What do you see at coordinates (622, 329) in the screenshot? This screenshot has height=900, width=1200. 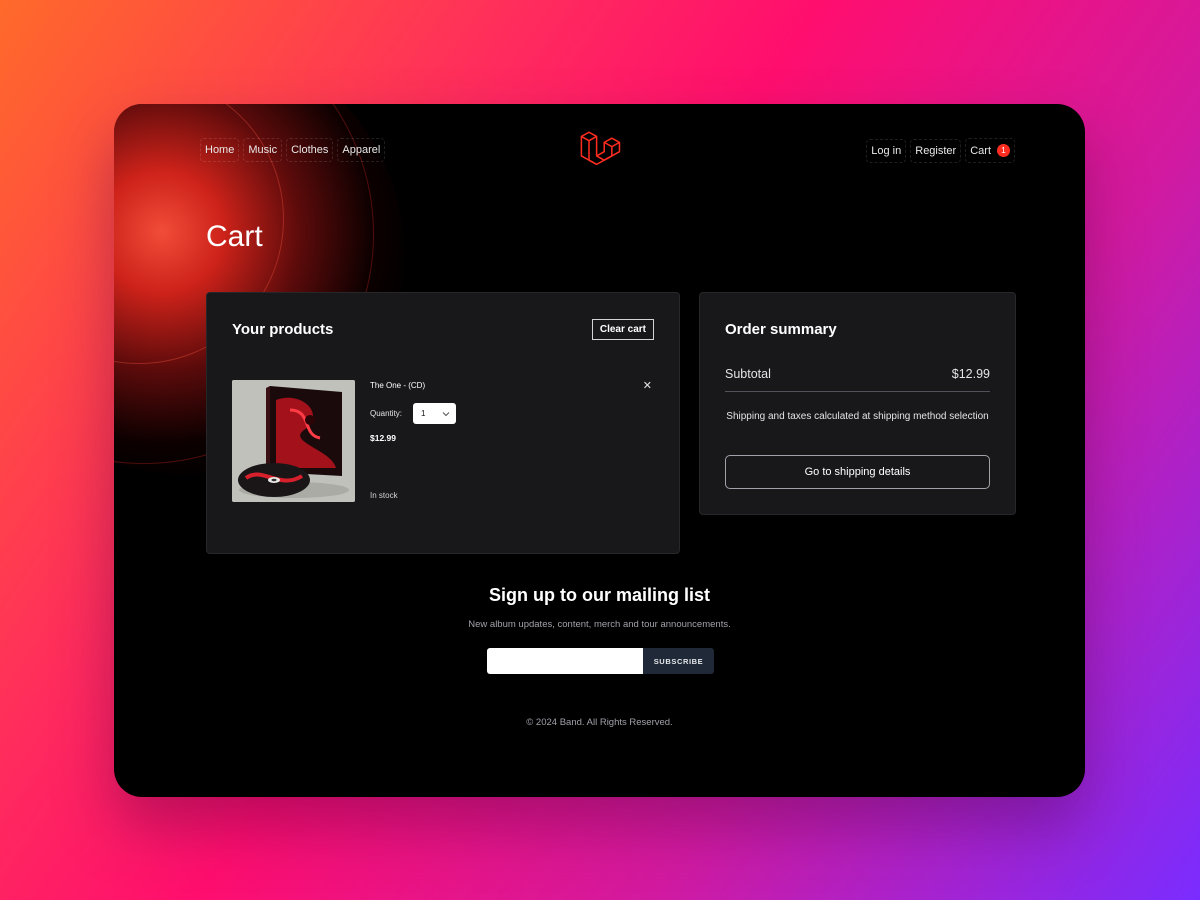 I see `clear-cart-button: Clear cart` at bounding box center [622, 329].